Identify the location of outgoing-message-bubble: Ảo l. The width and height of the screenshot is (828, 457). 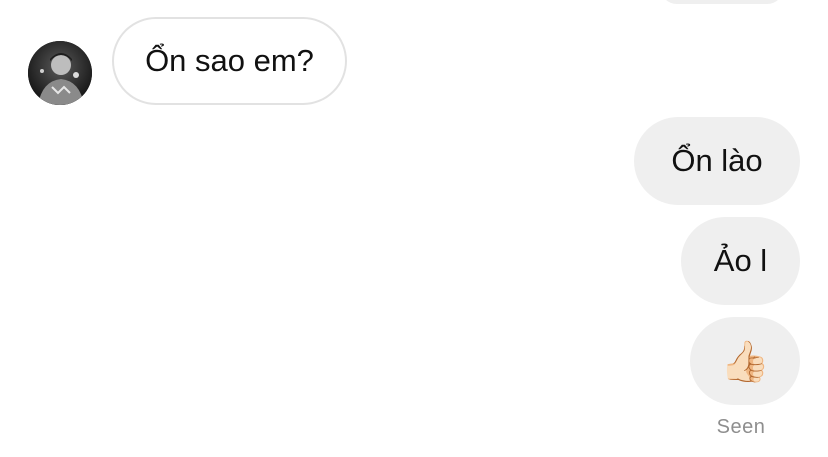
(740, 261).